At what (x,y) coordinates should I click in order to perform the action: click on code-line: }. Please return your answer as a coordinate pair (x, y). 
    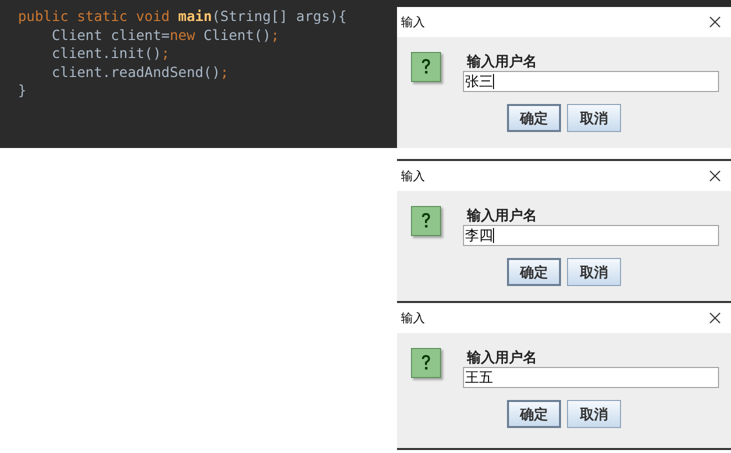
    Looking at the image, I should click on (22, 91).